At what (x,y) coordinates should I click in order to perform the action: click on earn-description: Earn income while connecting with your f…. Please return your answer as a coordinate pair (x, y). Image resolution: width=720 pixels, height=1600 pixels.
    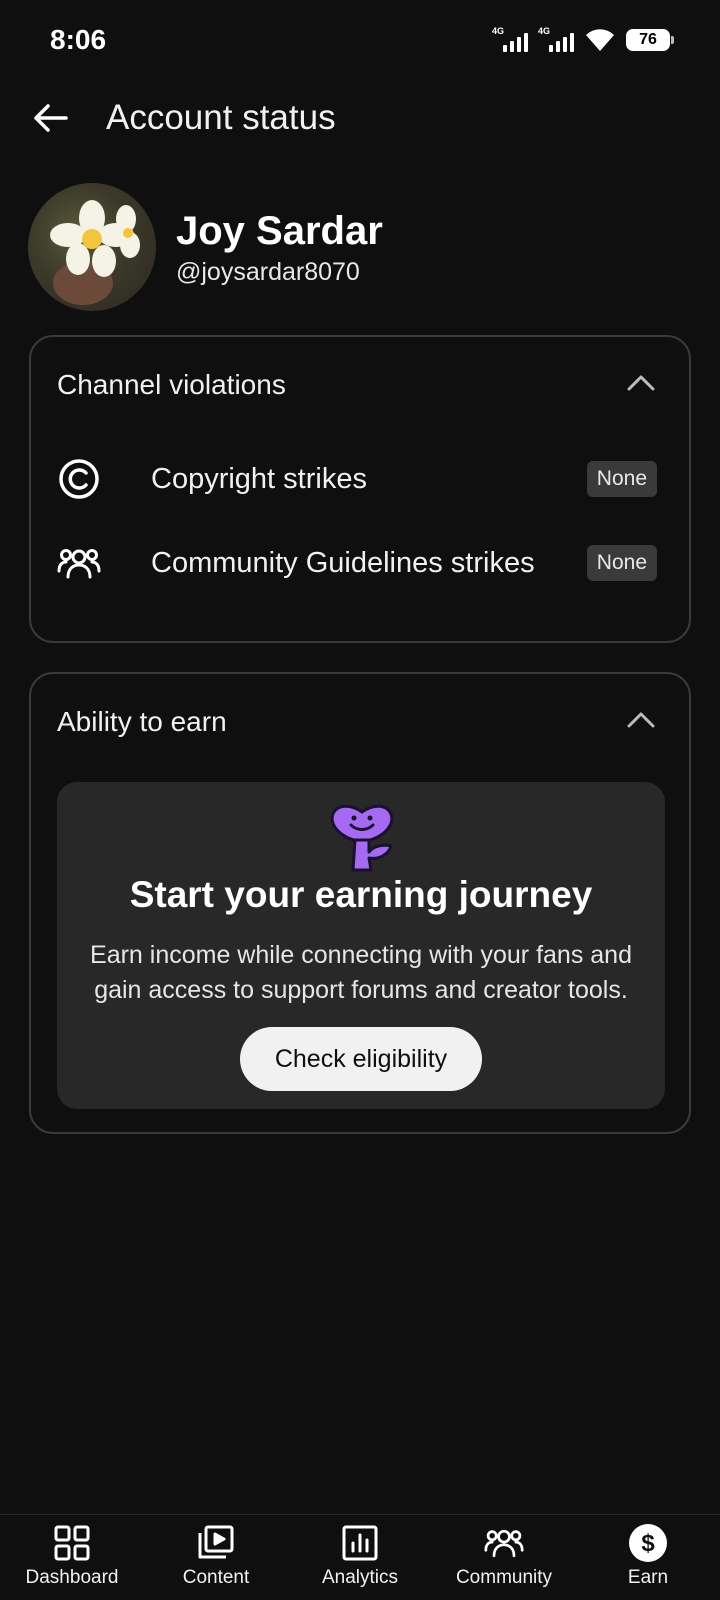
    Looking at the image, I should click on (361, 972).